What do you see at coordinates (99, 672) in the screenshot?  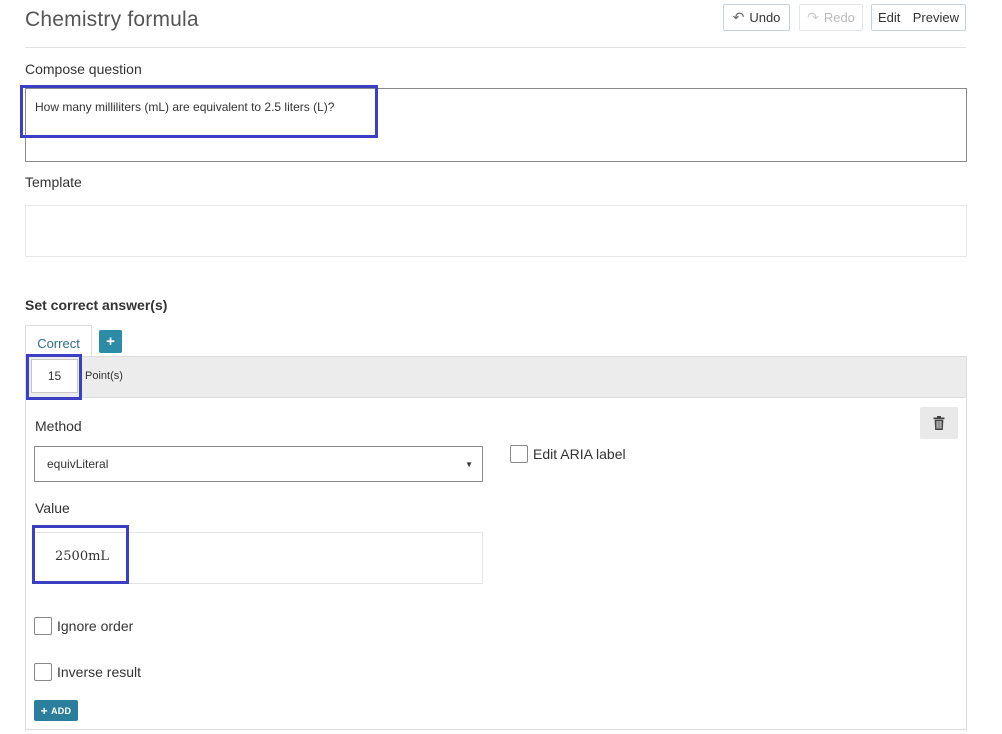 I see `inverse-result-label: Inverse result` at bounding box center [99, 672].